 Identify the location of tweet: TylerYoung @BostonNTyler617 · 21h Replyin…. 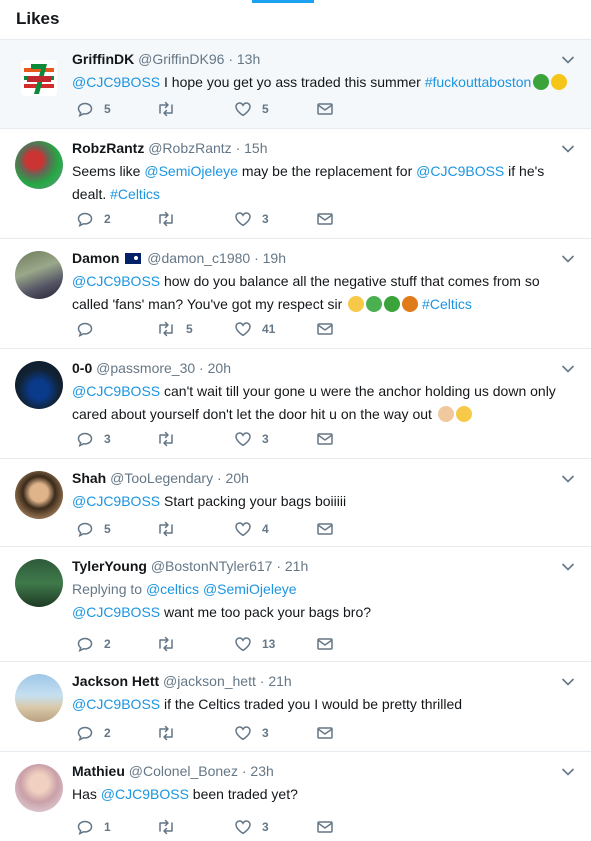
(295, 604).